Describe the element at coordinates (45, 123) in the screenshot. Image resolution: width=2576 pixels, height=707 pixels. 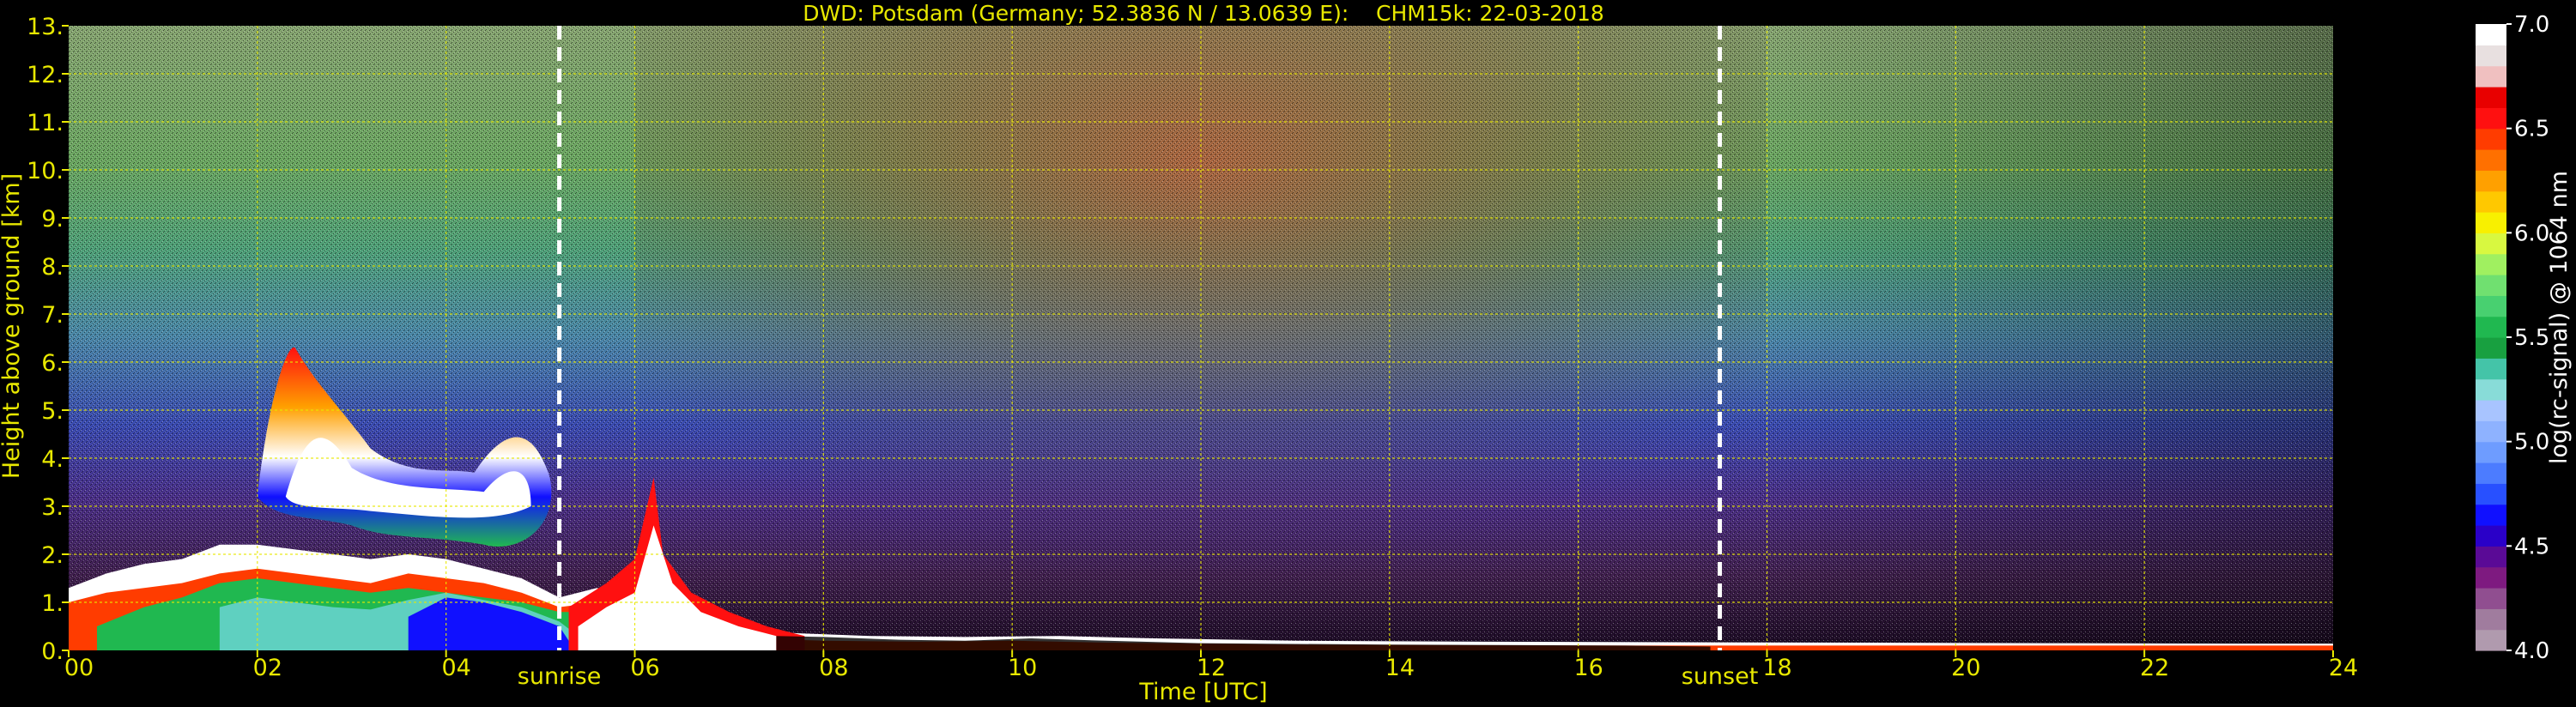
I see `y-tick-label: 11.` at that location.